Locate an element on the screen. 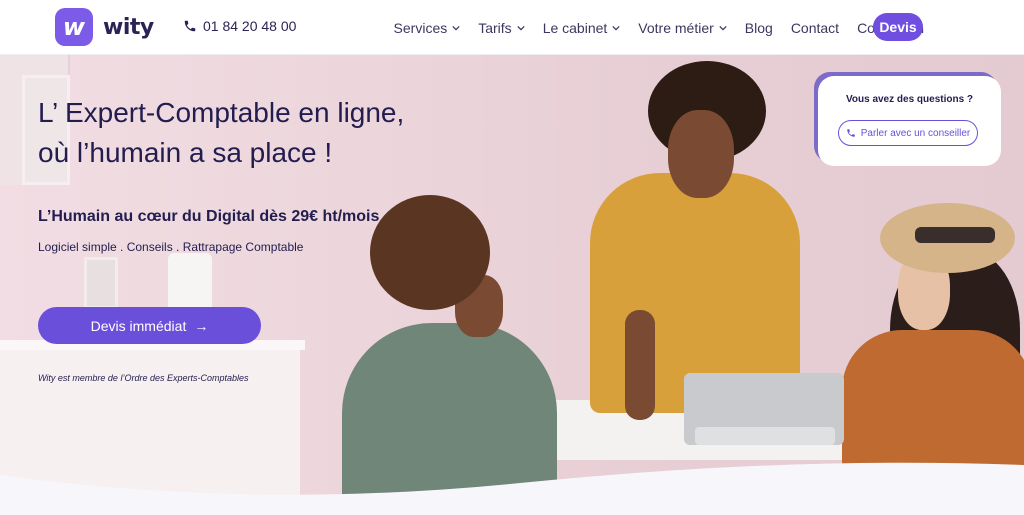 The height and width of the screenshot is (515, 1024). nav-services: Services is located at coordinates (427, 28).